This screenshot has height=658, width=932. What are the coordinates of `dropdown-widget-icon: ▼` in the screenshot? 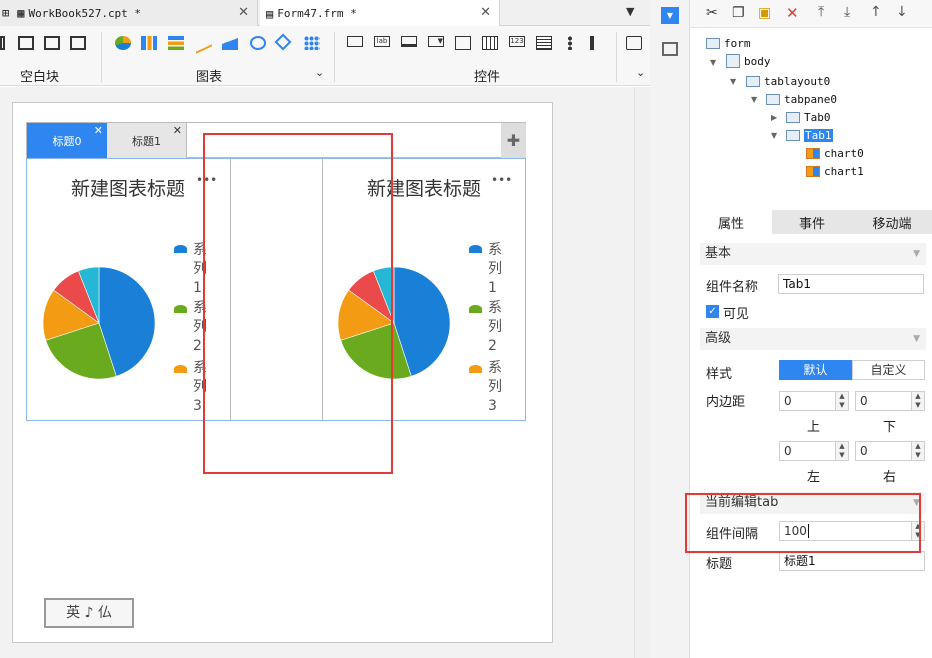 It's located at (436, 41).